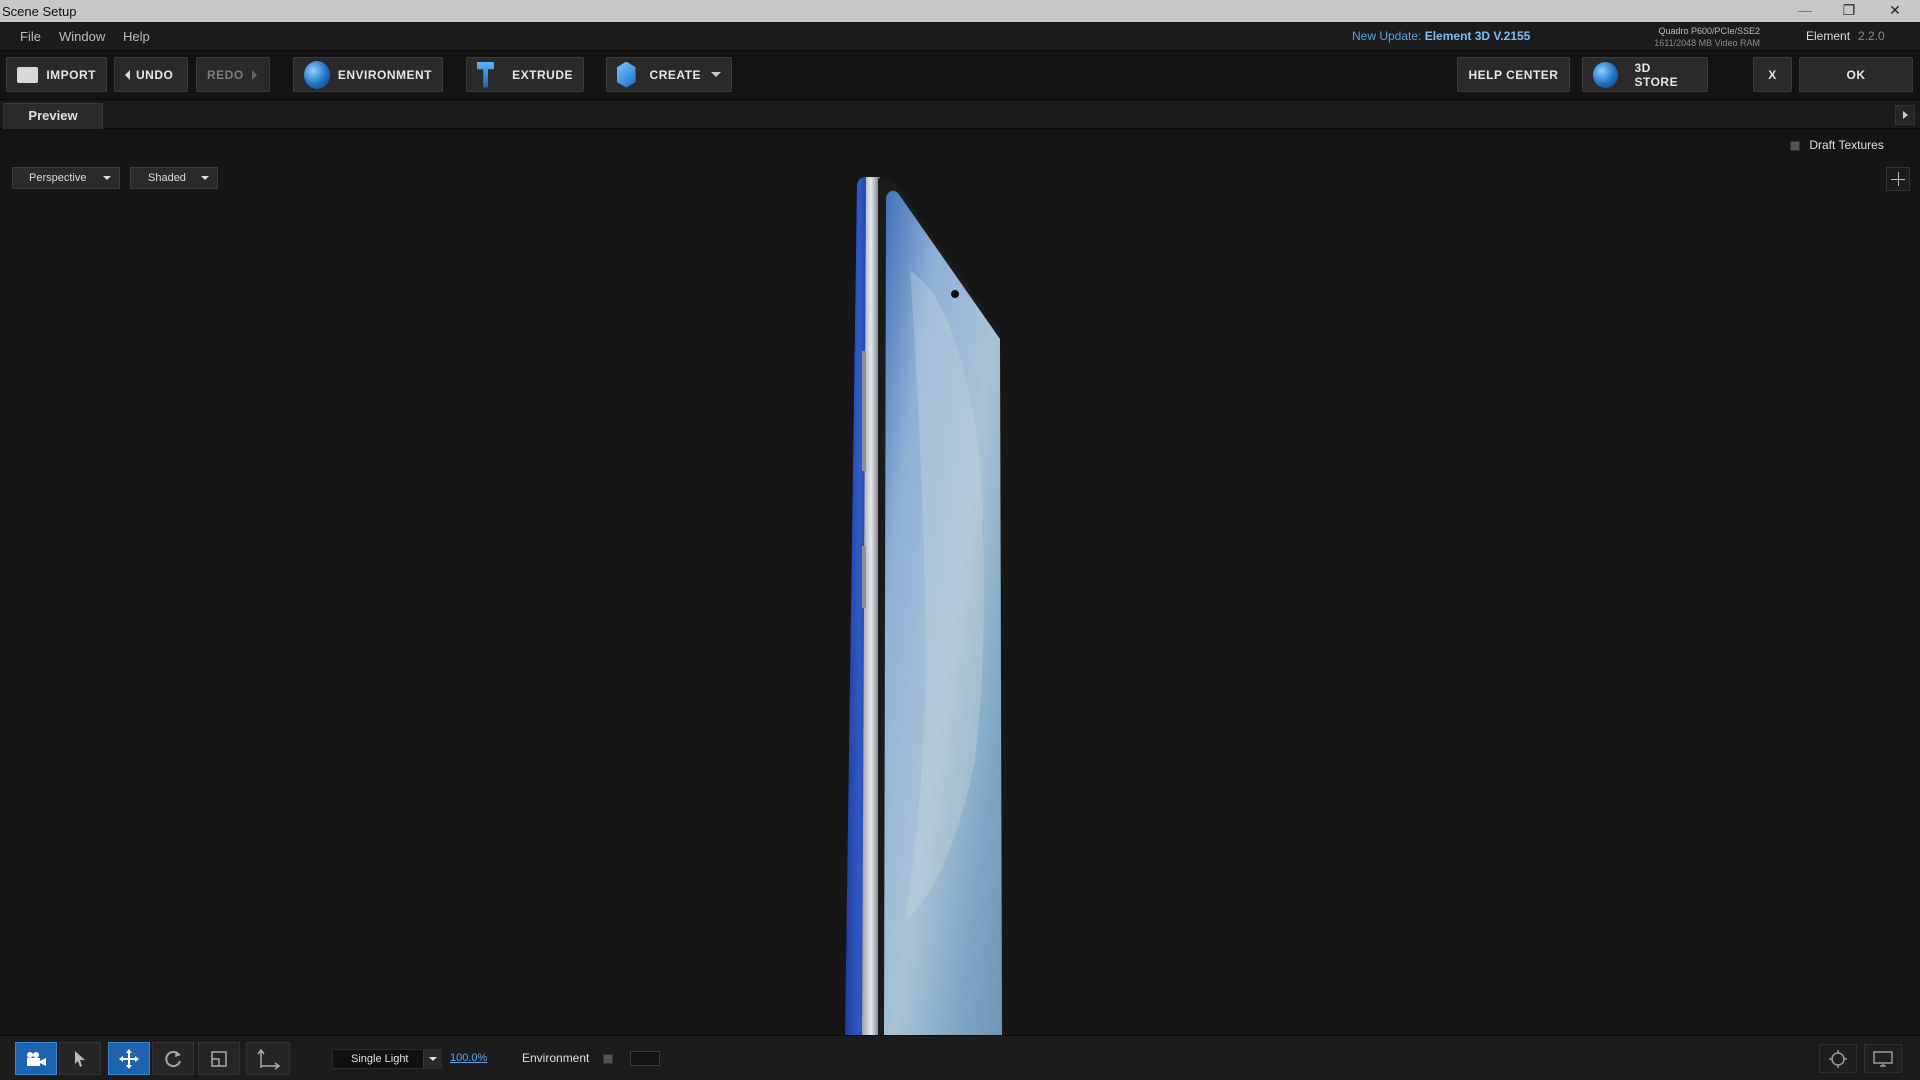 The height and width of the screenshot is (1080, 1920). I want to click on environment-toggle: Environment, so click(567, 1058).